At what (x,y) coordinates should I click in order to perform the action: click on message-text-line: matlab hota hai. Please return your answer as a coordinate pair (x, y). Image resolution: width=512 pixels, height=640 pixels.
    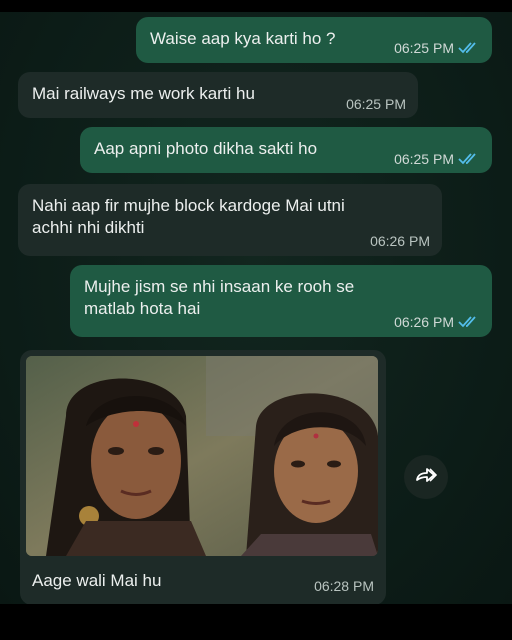
    Looking at the image, I should click on (142, 308).